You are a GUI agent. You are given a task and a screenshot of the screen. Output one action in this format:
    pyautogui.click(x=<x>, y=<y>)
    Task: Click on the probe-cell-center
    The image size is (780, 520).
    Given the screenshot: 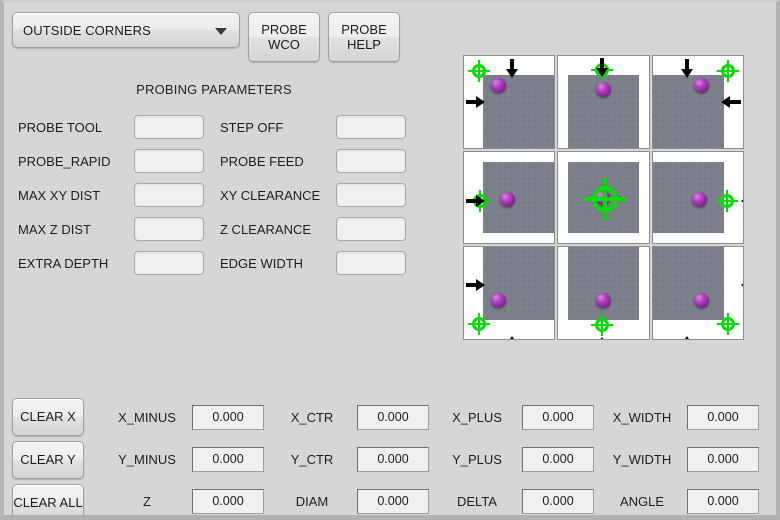 What is the action you would take?
    pyautogui.click(x=603, y=197)
    